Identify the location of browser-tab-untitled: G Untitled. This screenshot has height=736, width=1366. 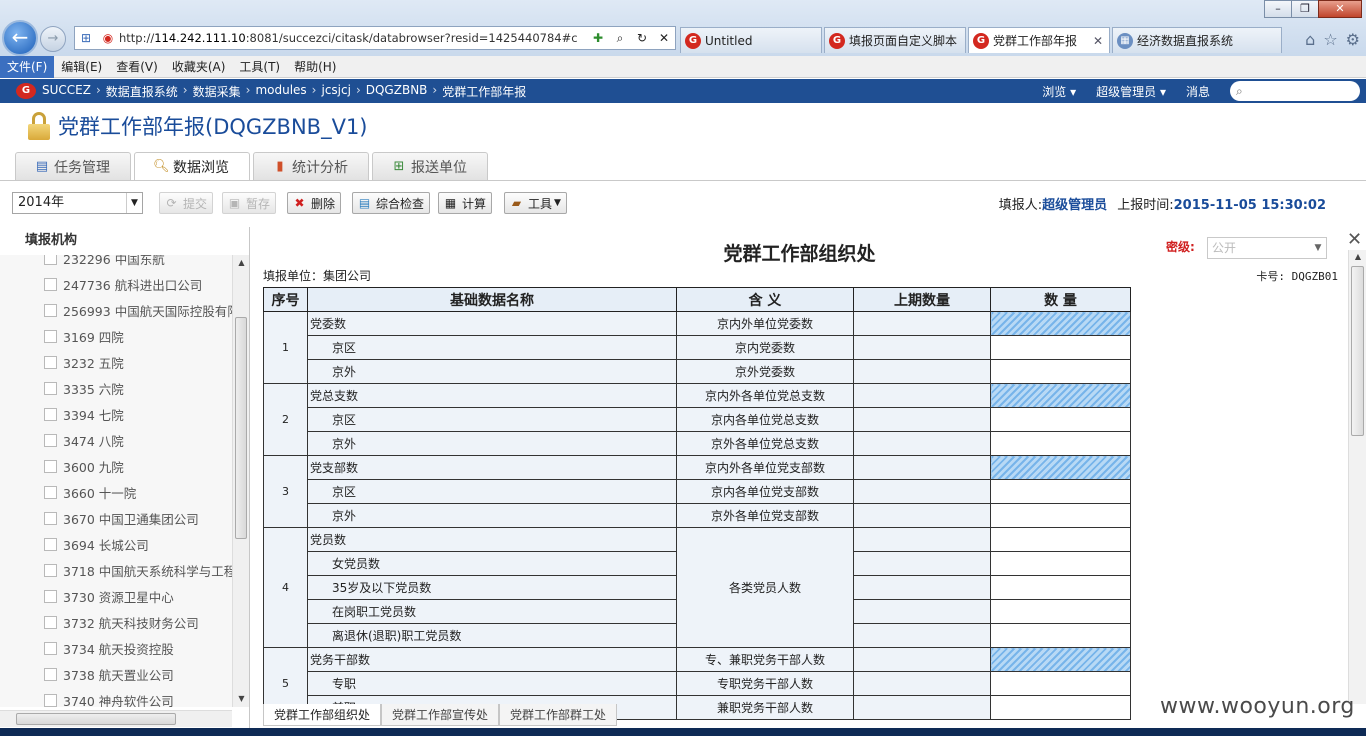
(751, 40).